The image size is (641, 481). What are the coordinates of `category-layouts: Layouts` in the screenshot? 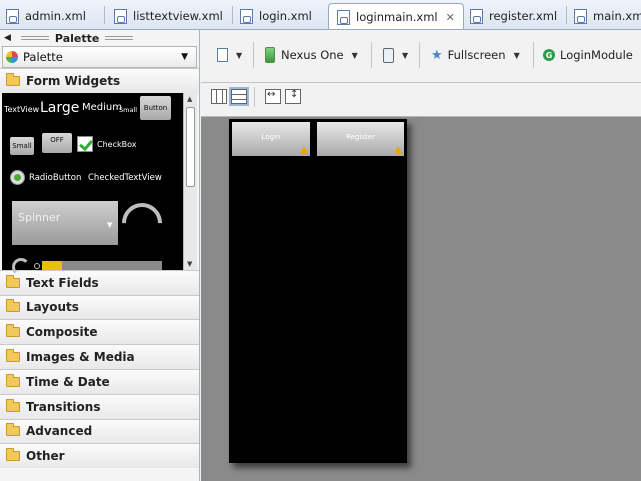 It's located at (99, 307).